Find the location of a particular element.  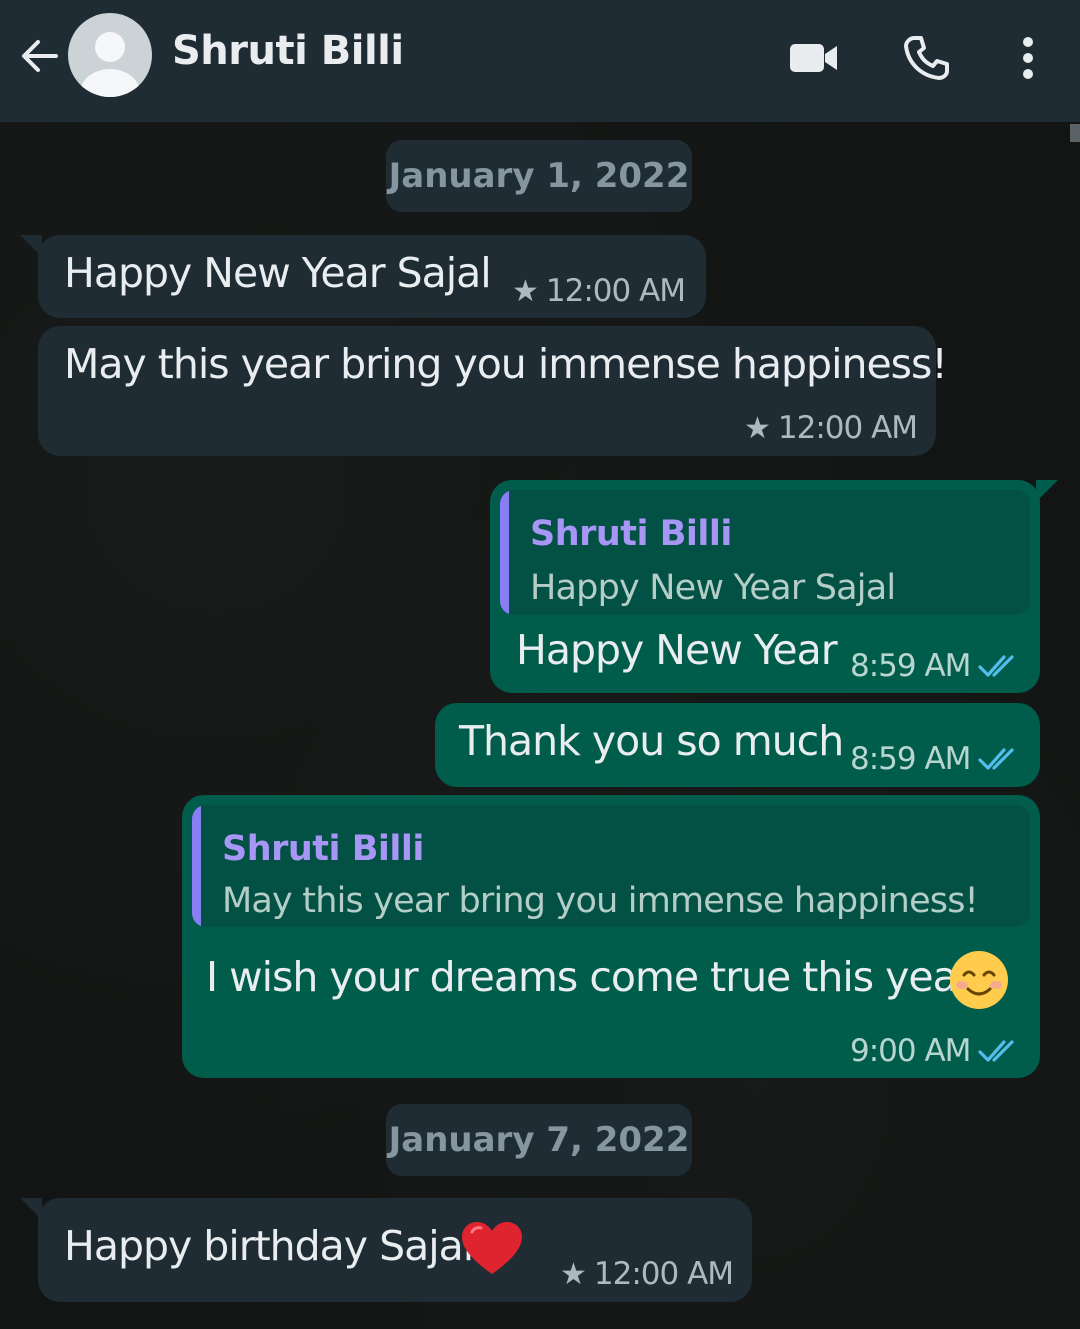

red-heart-icon is located at coordinates (492, 1248).